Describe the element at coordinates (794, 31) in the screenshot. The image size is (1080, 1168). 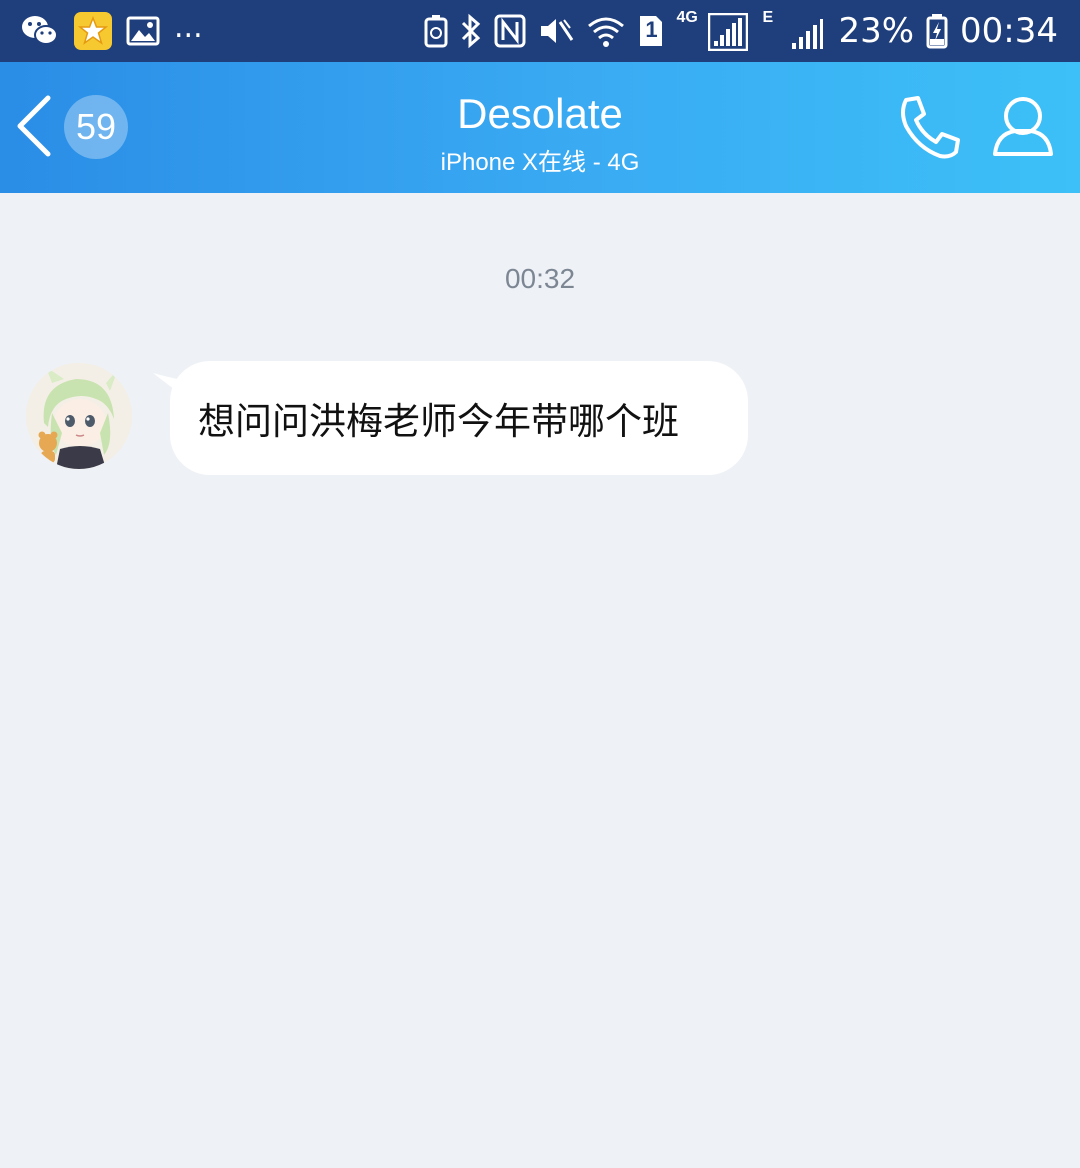
I see `e-signal-icon: E` at that location.